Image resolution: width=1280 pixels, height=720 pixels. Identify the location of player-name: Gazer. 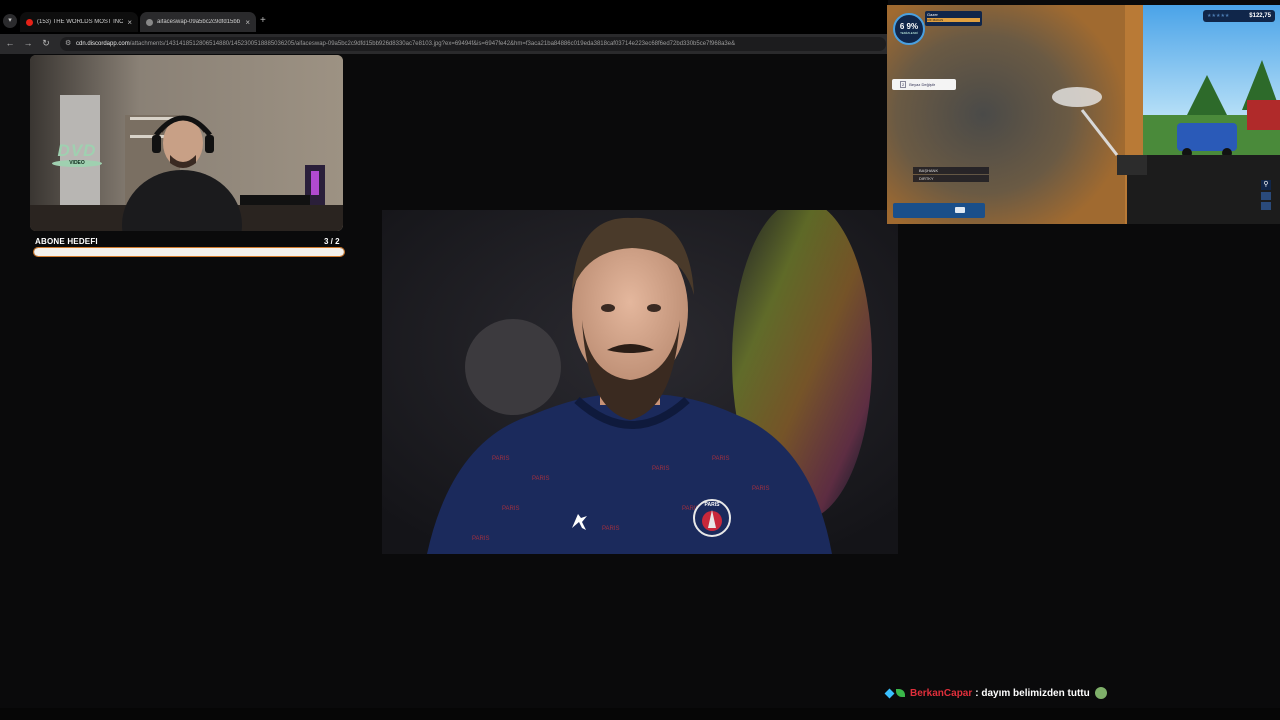
(932, 14).